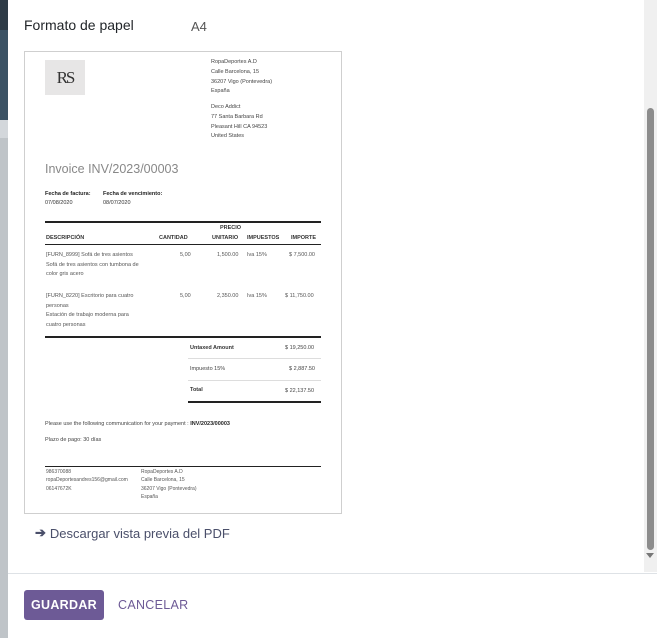 The height and width of the screenshot is (639, 657). I want to click on scroll-down-arrow-icon, so click(650, 555).